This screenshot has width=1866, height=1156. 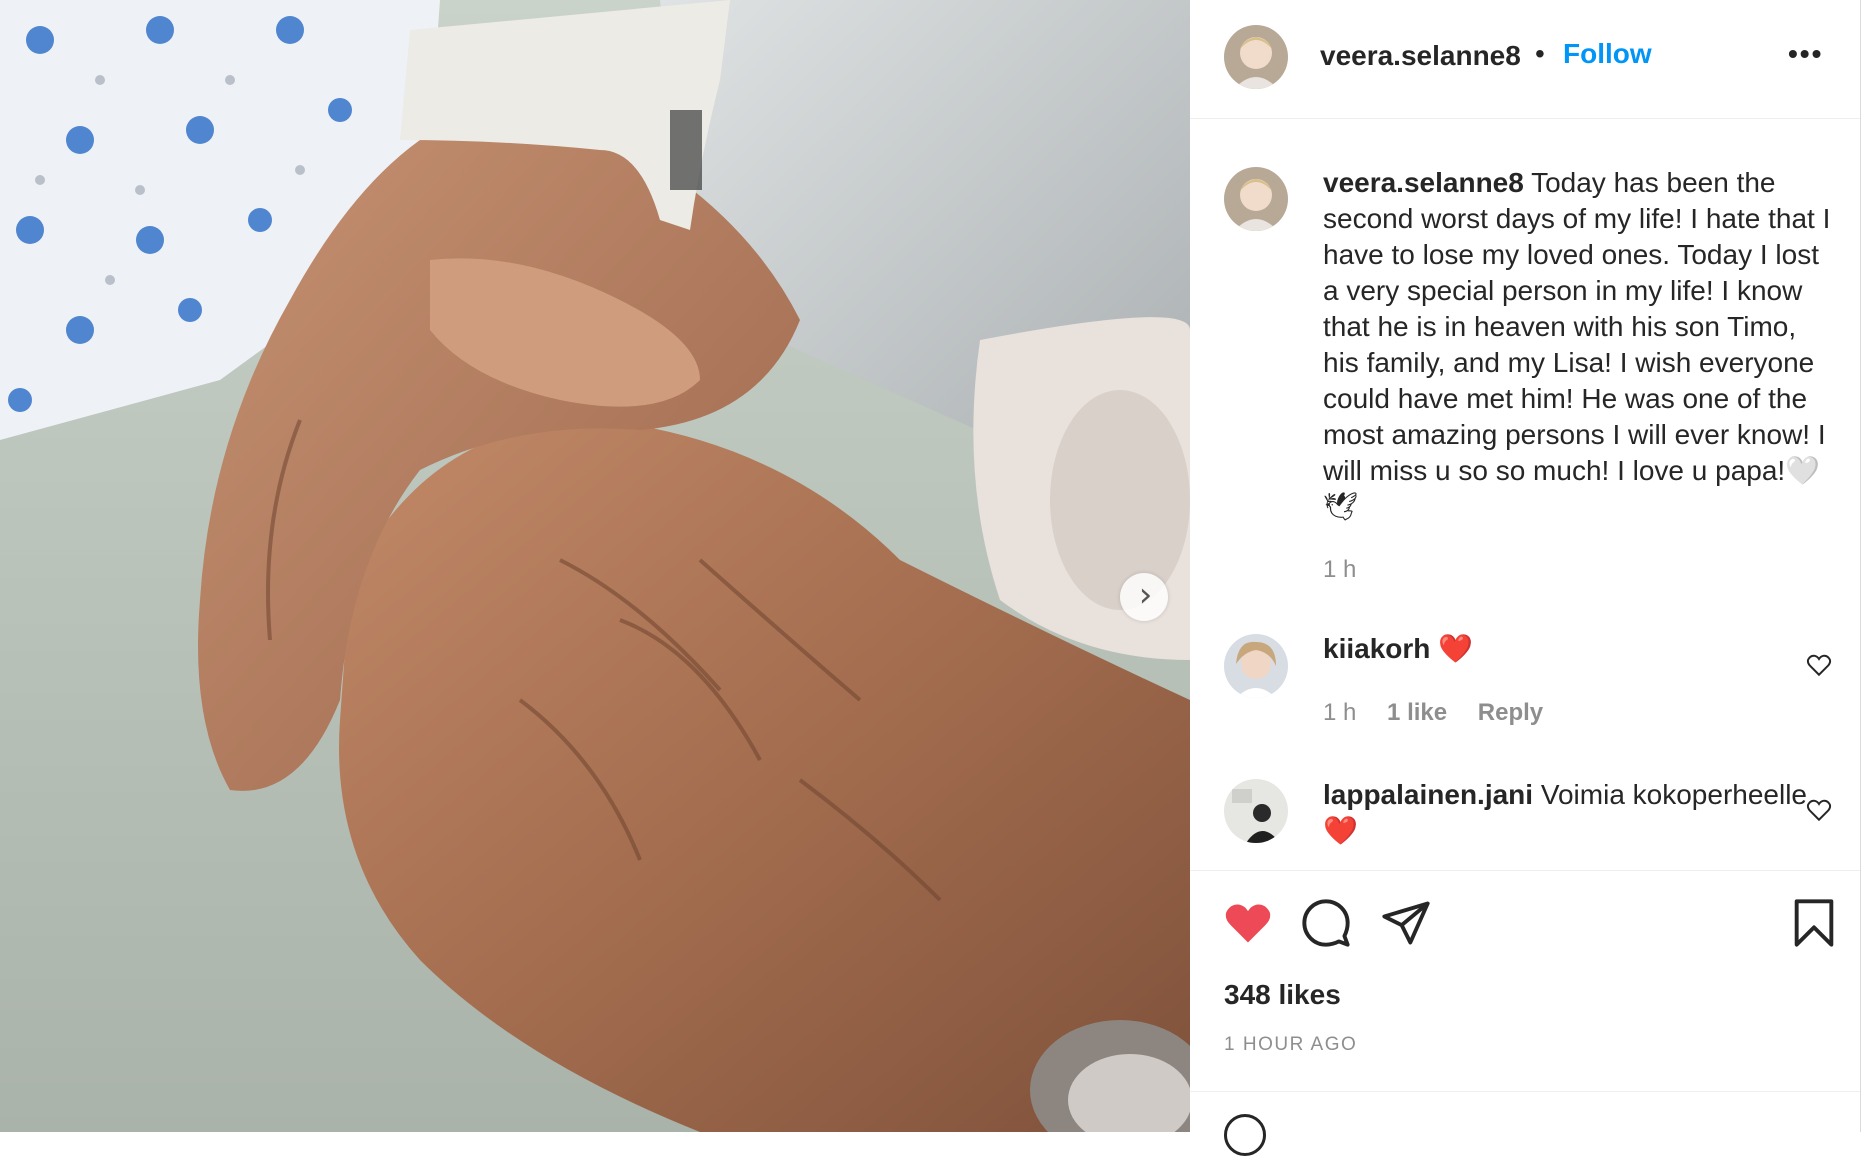 I want to click on reply-button: Reply, so click(x=1510, y=712).